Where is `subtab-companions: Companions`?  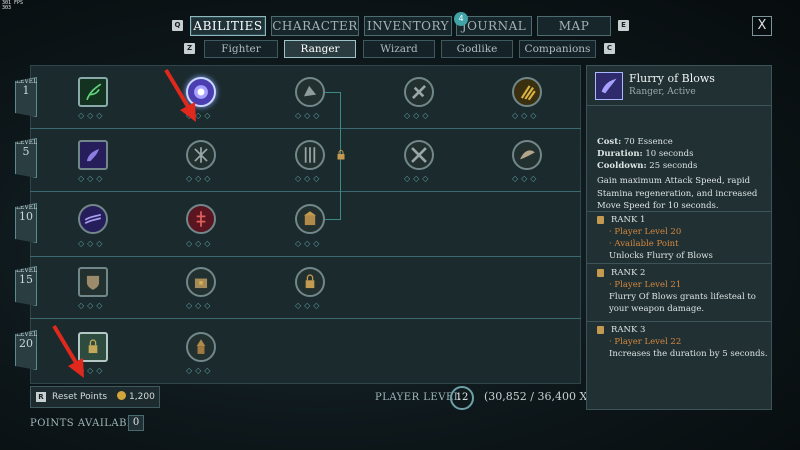
subtab-companions: Companions is located at coordinates (557, 49).